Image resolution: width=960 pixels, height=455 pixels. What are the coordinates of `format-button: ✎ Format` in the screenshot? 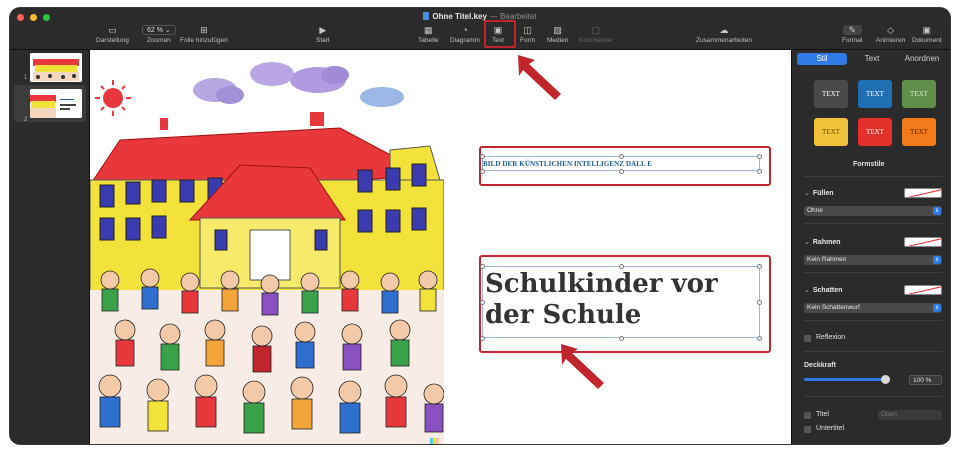 It's located at (852, 34).